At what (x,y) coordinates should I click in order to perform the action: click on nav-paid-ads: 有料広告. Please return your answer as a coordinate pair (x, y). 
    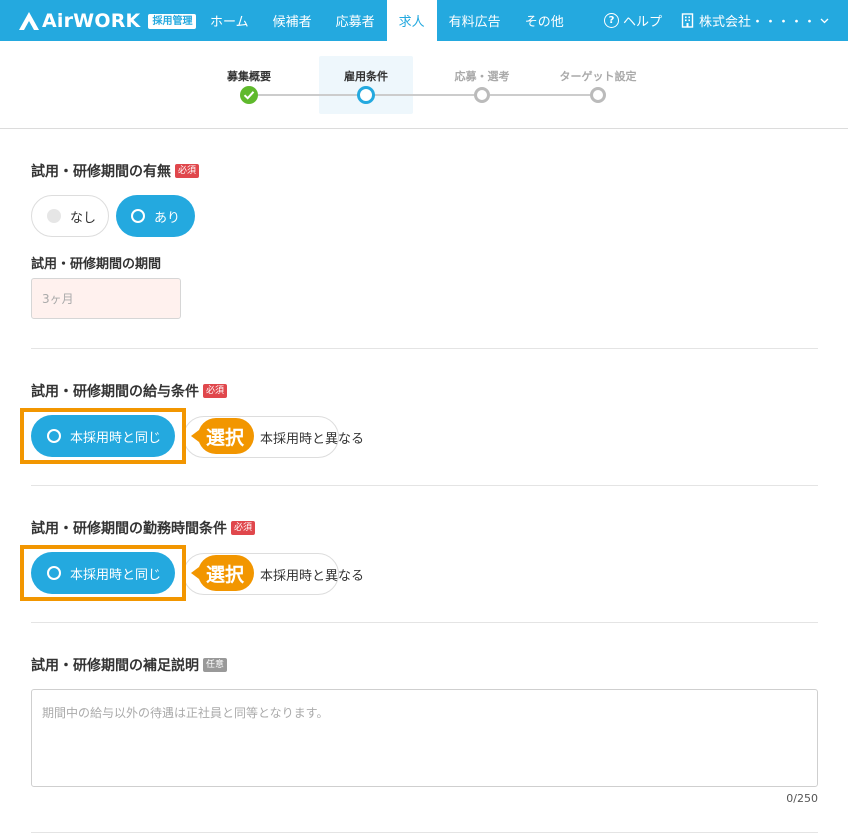
    Looking at the image, I should click on (475, 20).